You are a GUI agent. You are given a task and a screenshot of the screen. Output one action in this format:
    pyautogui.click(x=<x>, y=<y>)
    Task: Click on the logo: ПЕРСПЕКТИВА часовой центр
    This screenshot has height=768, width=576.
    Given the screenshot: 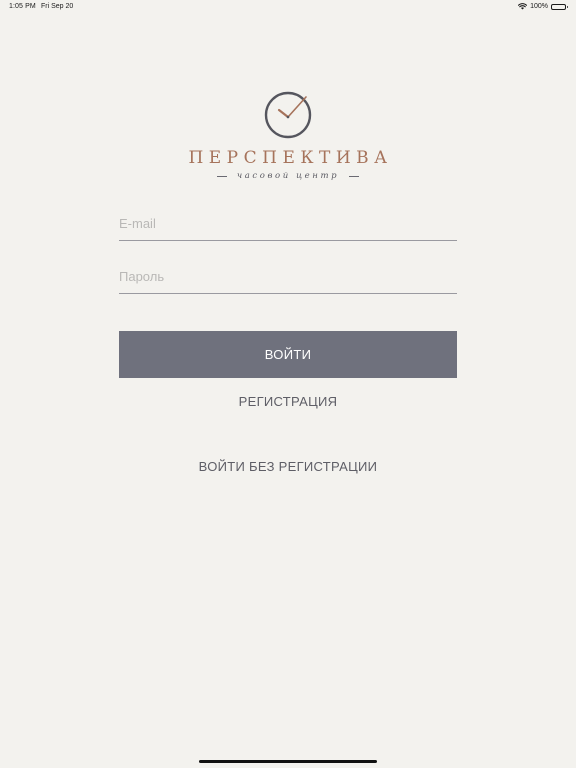 What is the action you would take?
    pyautogui.click(x=288, y=135)
    